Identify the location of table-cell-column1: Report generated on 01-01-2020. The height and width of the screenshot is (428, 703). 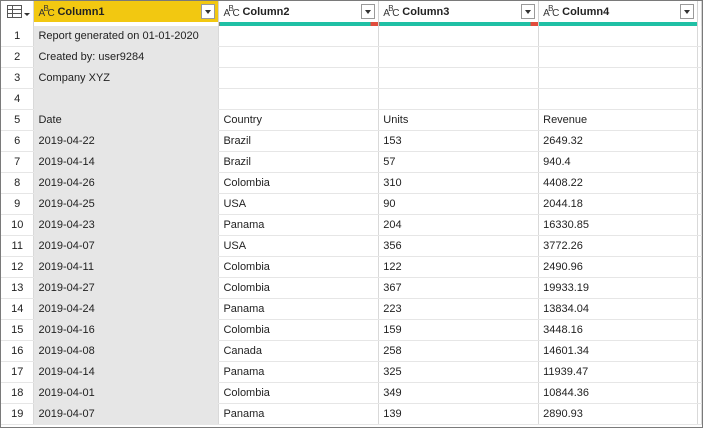
(126, 36).